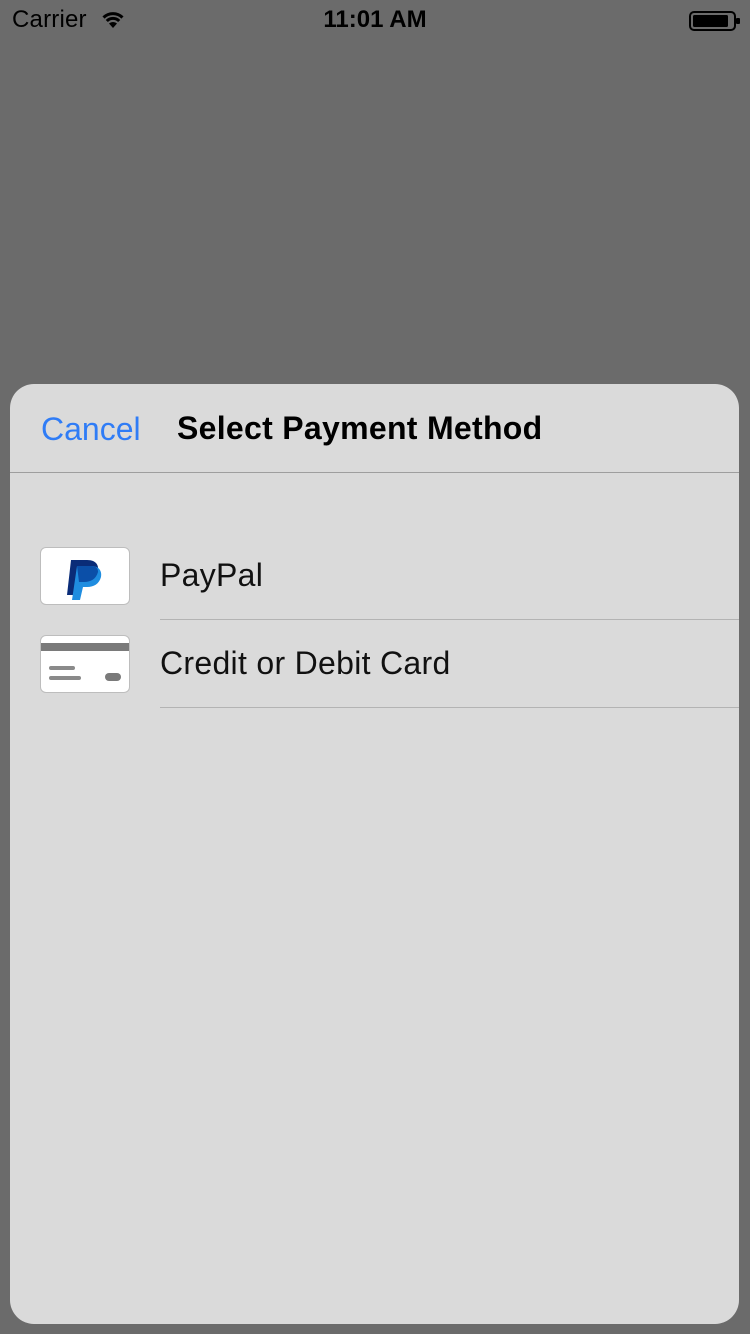 Image resolution: width=750 pixels, height=1334 pixels. Describe the element at coordinates (91, 429) in the screenshot. I see `cancel-button: Cancel` at that location.